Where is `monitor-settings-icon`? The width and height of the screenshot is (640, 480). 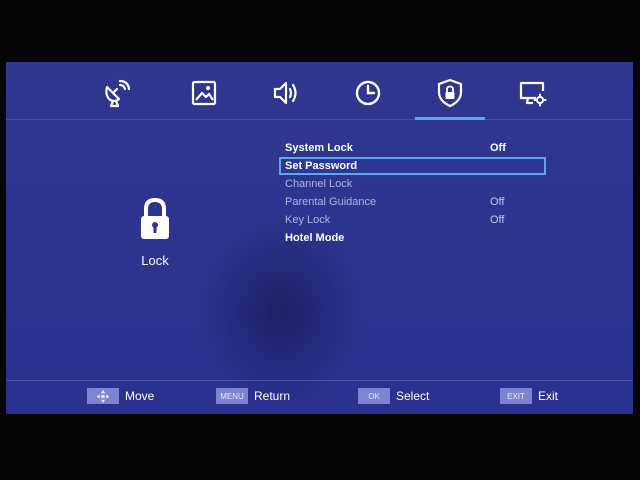 monitor-settings-icon is located at coordinates (533, 94).